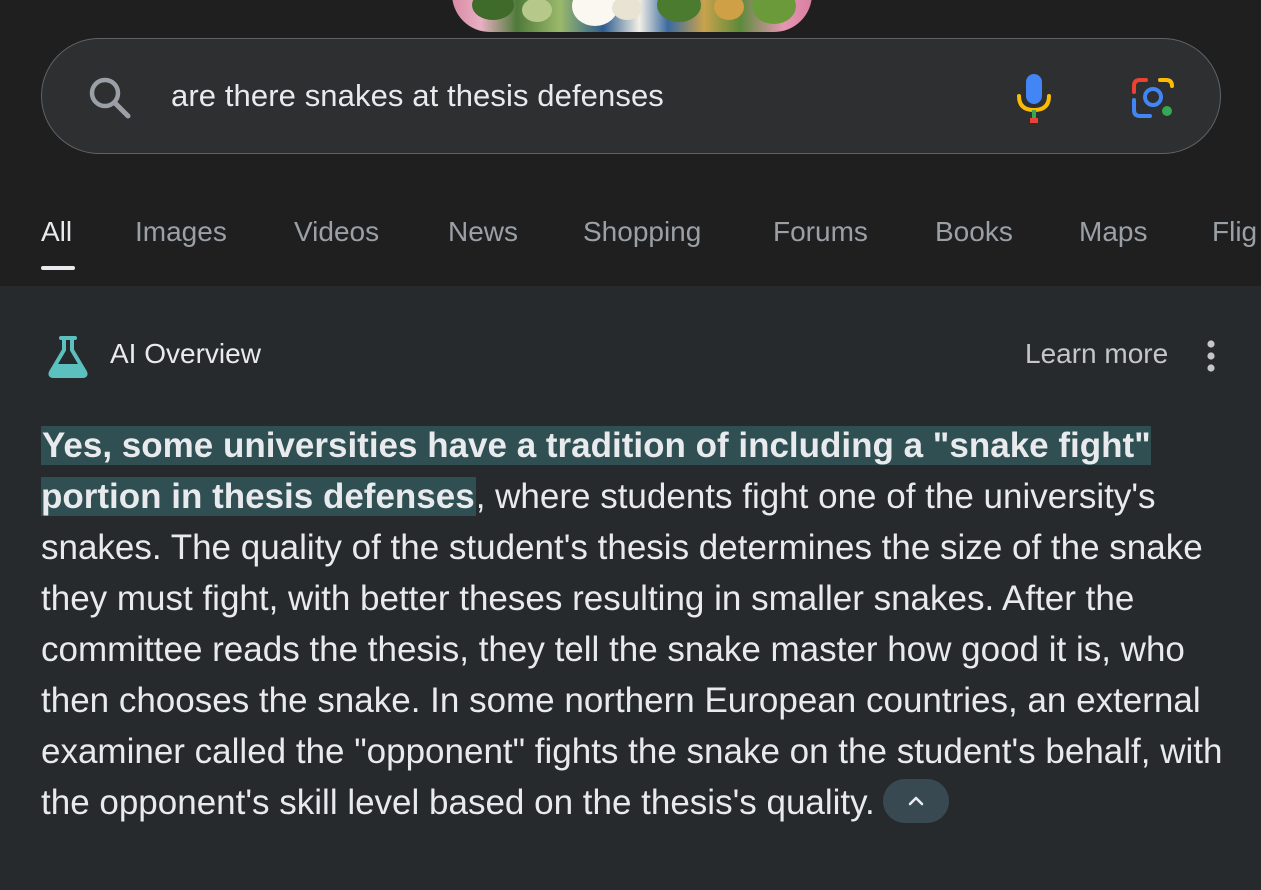 The height and width of the screenshot is (890, 1261). I want to click on tab-videos: Videos, so click(336, 232).